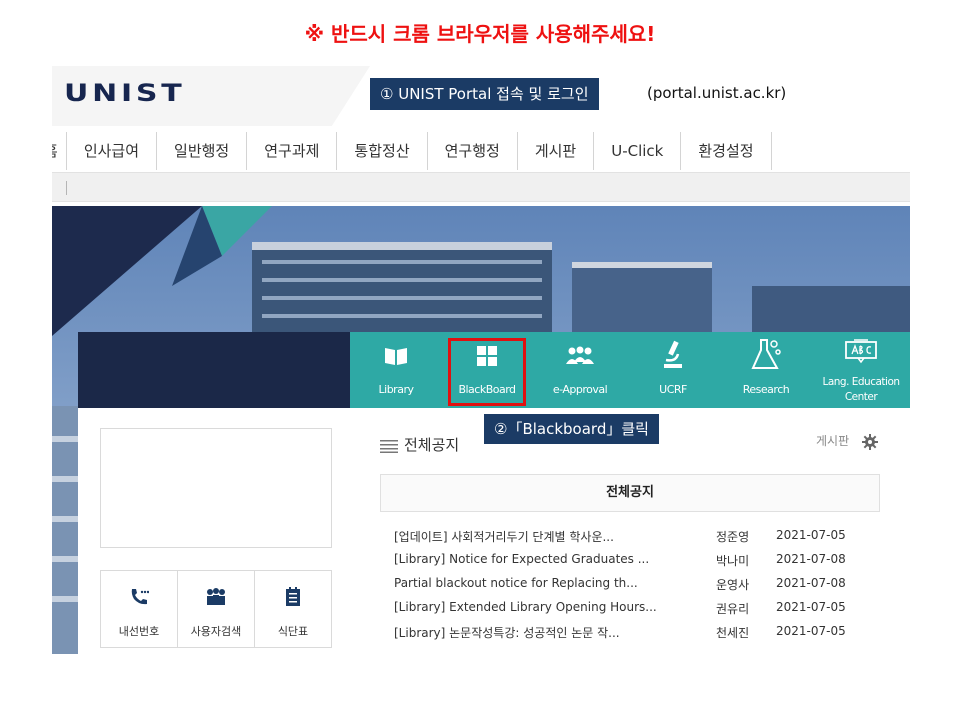 Image resolution: width=960 pixels, height=720 pixels. Describe the element at coordinates (293, 631) in the screenshot. I see `button-label: 식단표` at that location.